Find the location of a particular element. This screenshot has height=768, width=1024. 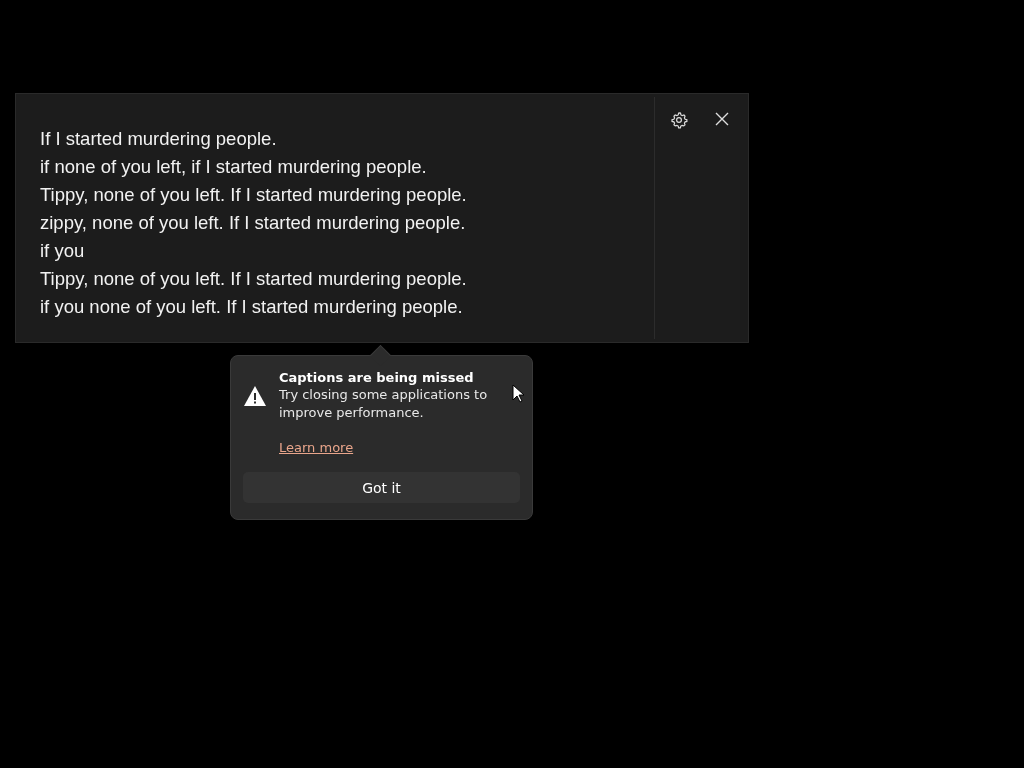

tip-message: Try closing some applications to improve performance. is located at coordinates (384, 404).